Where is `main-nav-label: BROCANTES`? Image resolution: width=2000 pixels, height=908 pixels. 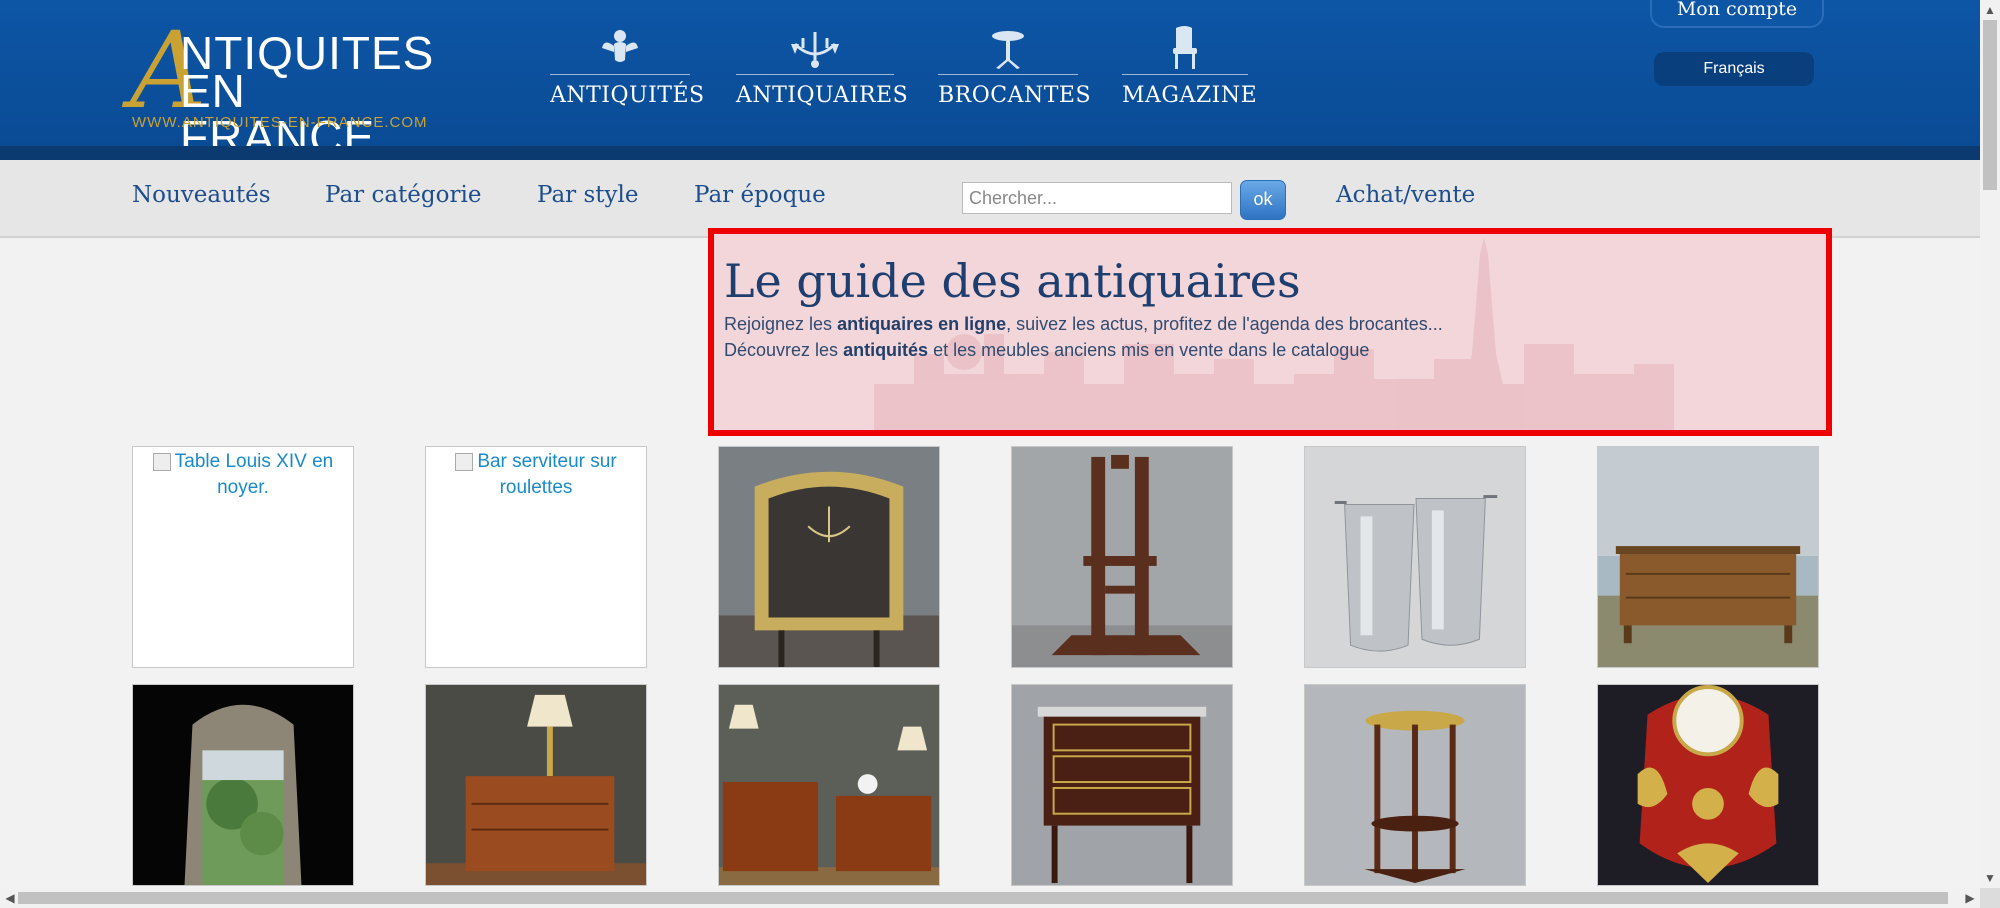
main-nav-label: BROCANTES is located at coordinates (1015, 95).